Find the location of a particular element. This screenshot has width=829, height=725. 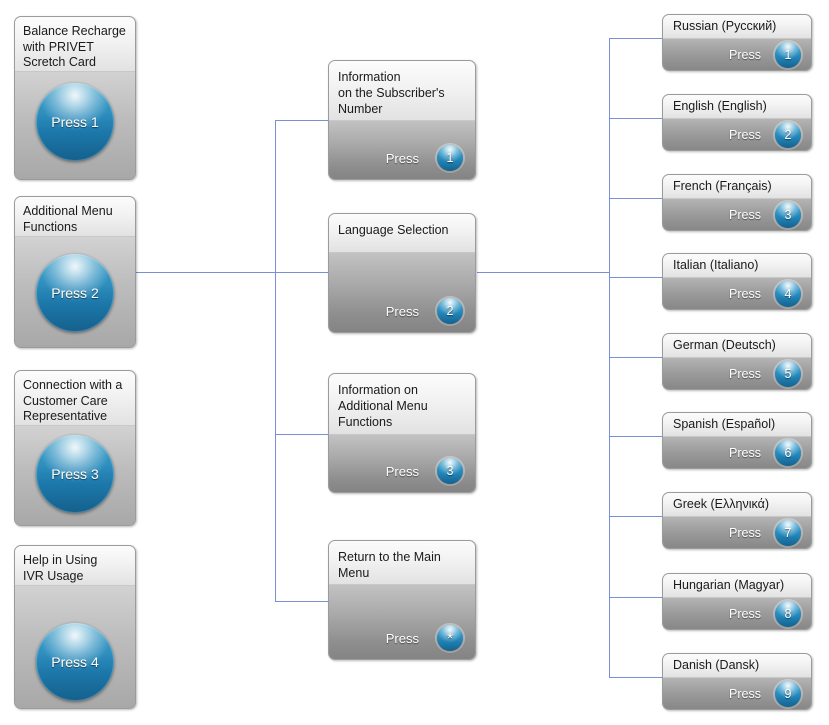

main-menu-button-2: Press 2 is located at coordinates (75, 293).